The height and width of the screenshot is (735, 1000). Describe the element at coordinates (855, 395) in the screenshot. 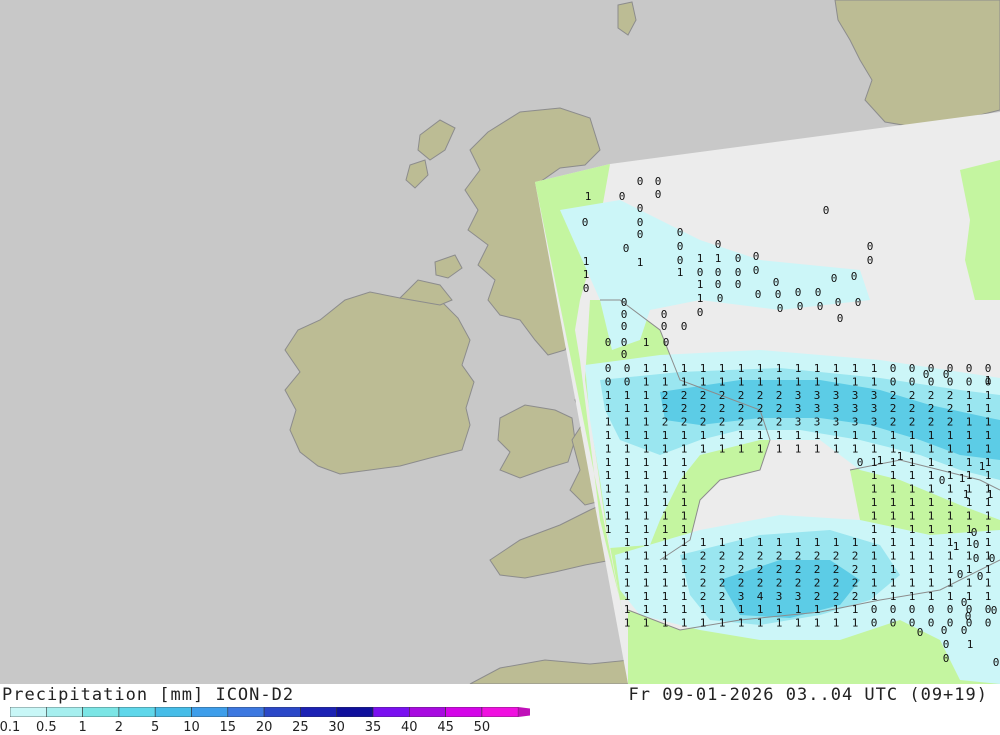

I see `grid-value: 3` at that location.